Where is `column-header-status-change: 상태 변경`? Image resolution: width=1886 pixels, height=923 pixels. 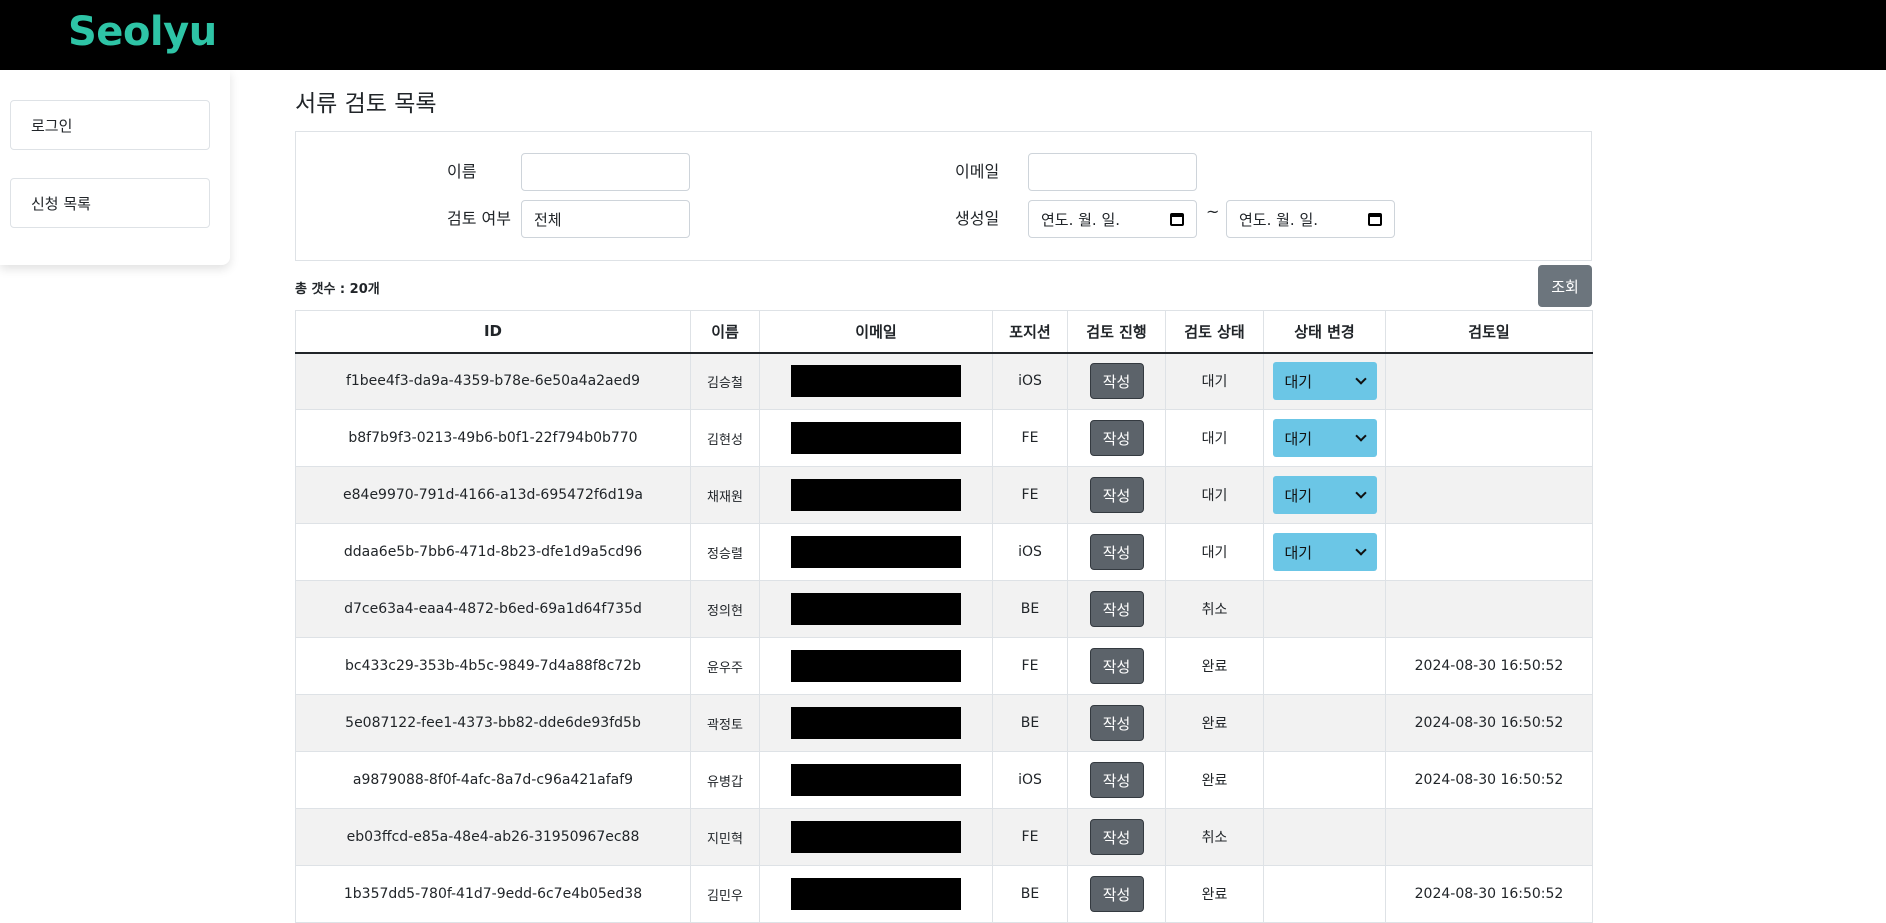 column-header-status-change: 상태 변경 is located at coordinates (1324, 332).